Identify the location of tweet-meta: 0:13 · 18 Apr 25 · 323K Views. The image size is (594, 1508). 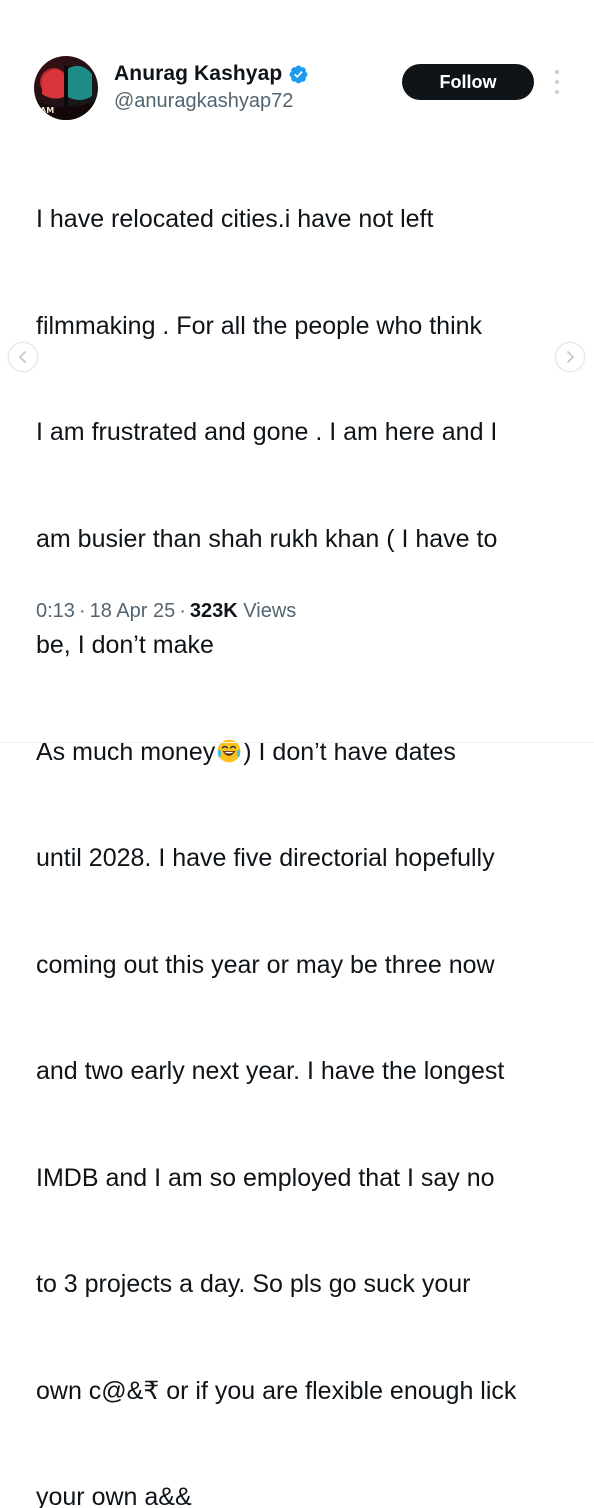
(166, 611).